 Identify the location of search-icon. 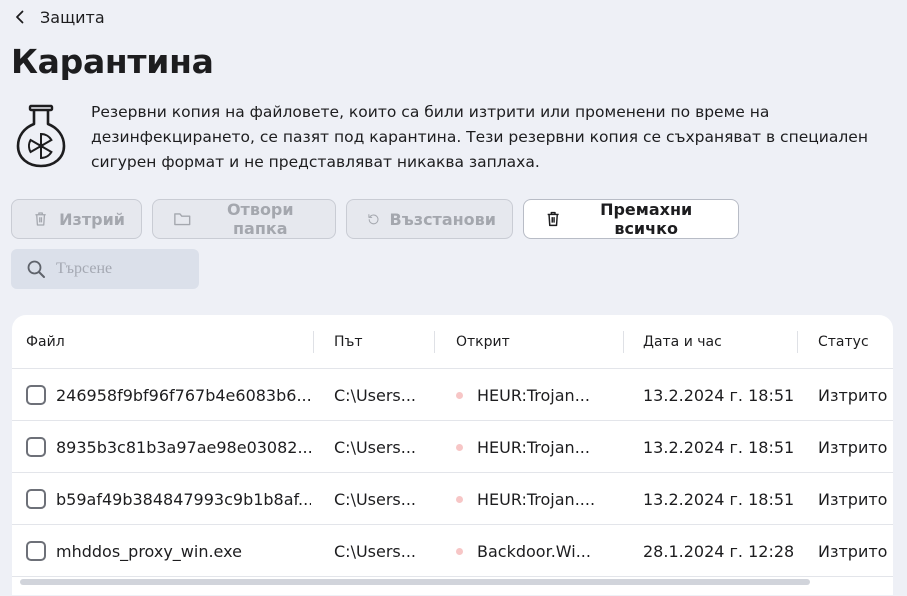
(36, 269).